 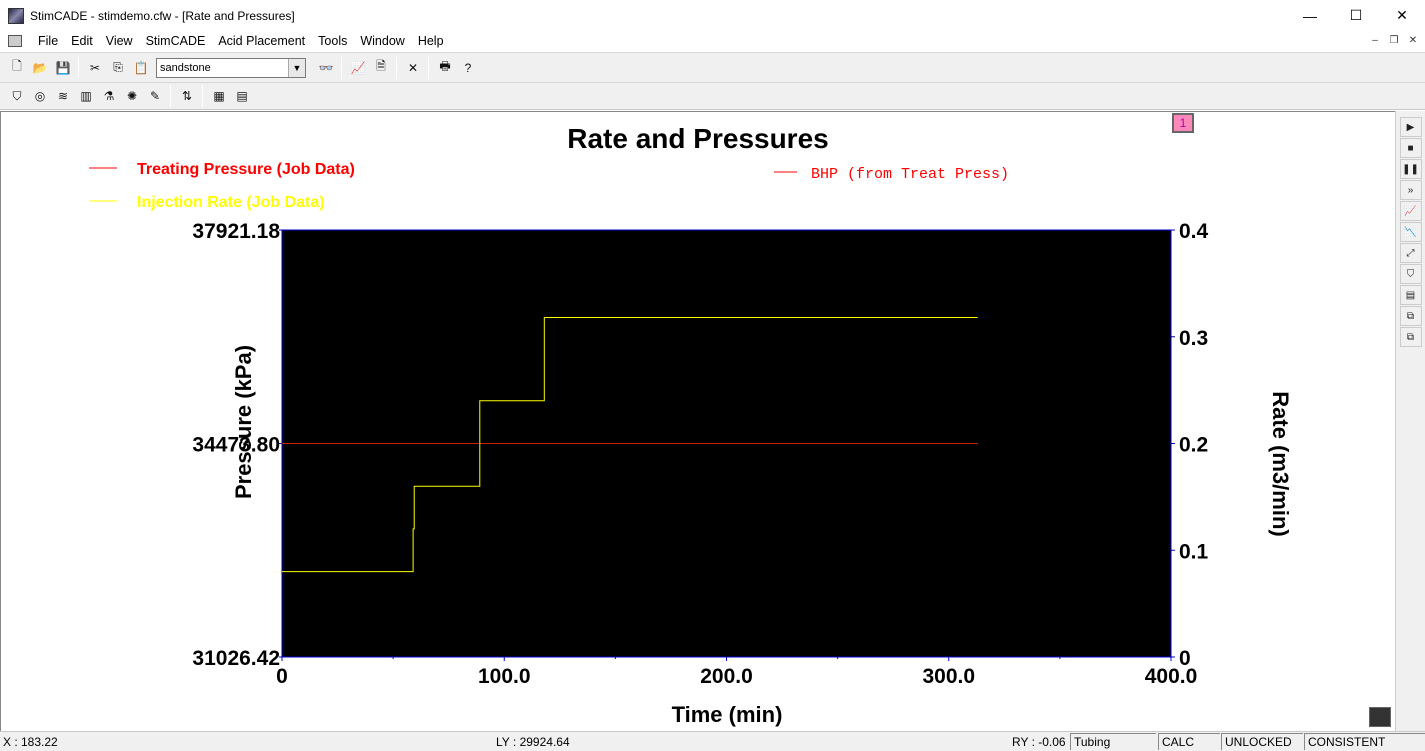 What do you see at coordinates (533, 742) in the screenshot?
I see `status-ly: LY : 29924.64` at bounding box center [533, 742].